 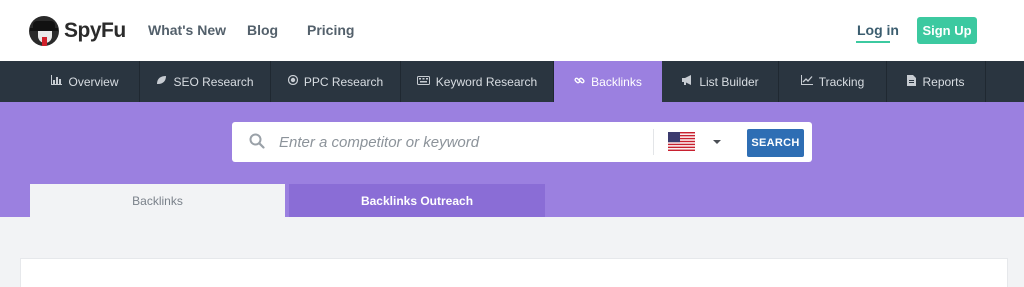 What do you see at coordinates (806, 81) in the screenshot?
I see `line-chart-icon` at bounding box center [806, 81].